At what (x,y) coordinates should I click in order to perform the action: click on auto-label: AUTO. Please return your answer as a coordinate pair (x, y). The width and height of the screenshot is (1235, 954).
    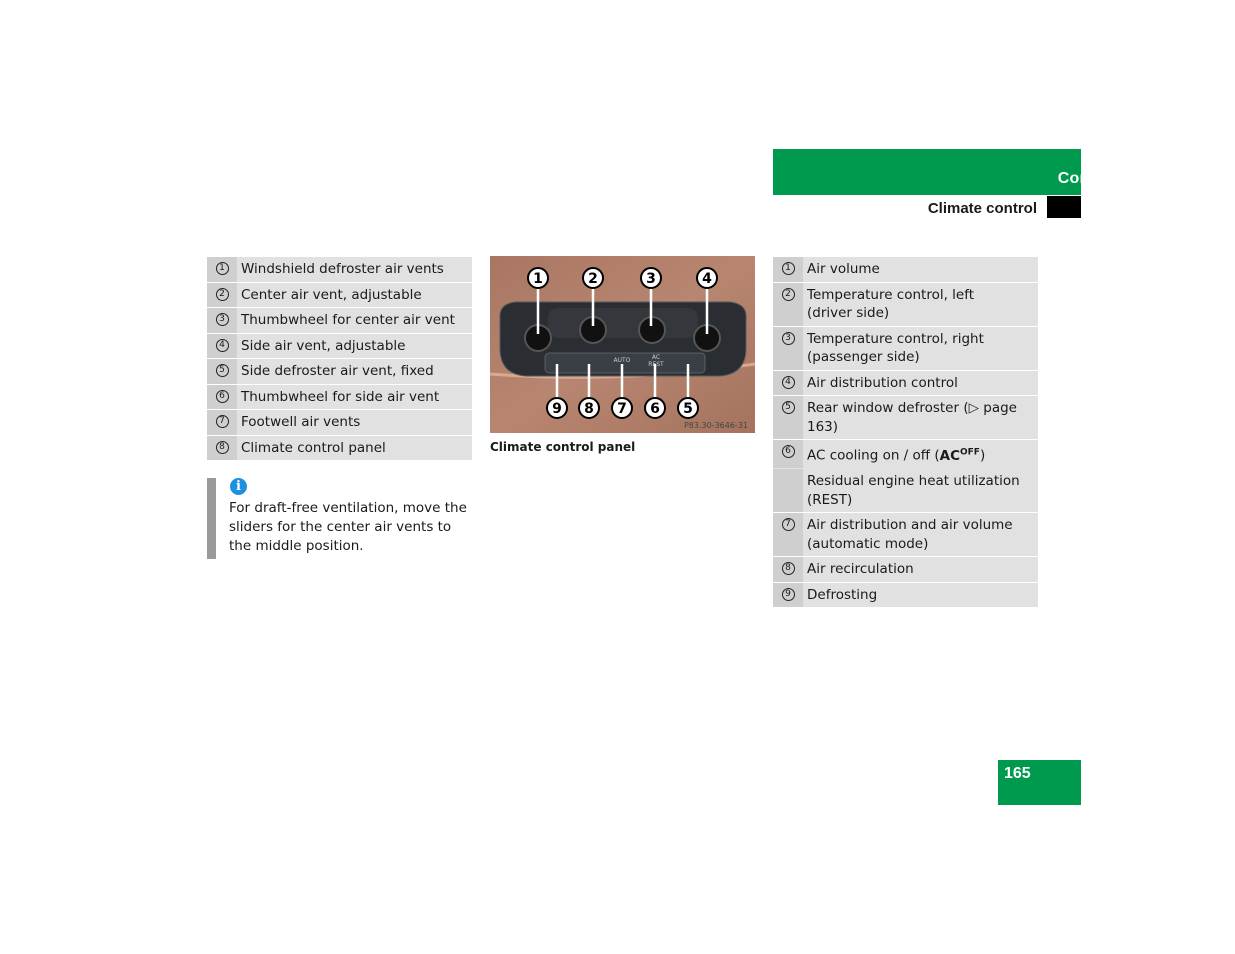
    Looking at the image, I should click on (622, 360).